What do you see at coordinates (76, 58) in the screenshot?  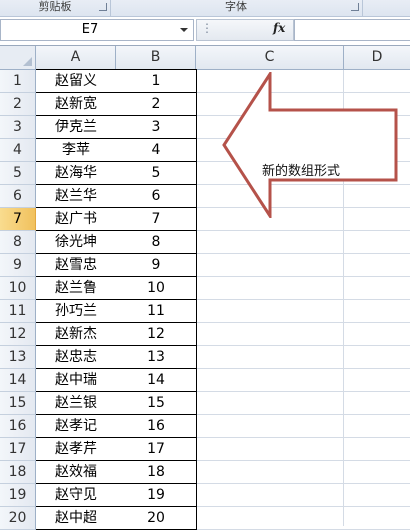 I see `column-header-a: A` at bounding box center [76, 58].